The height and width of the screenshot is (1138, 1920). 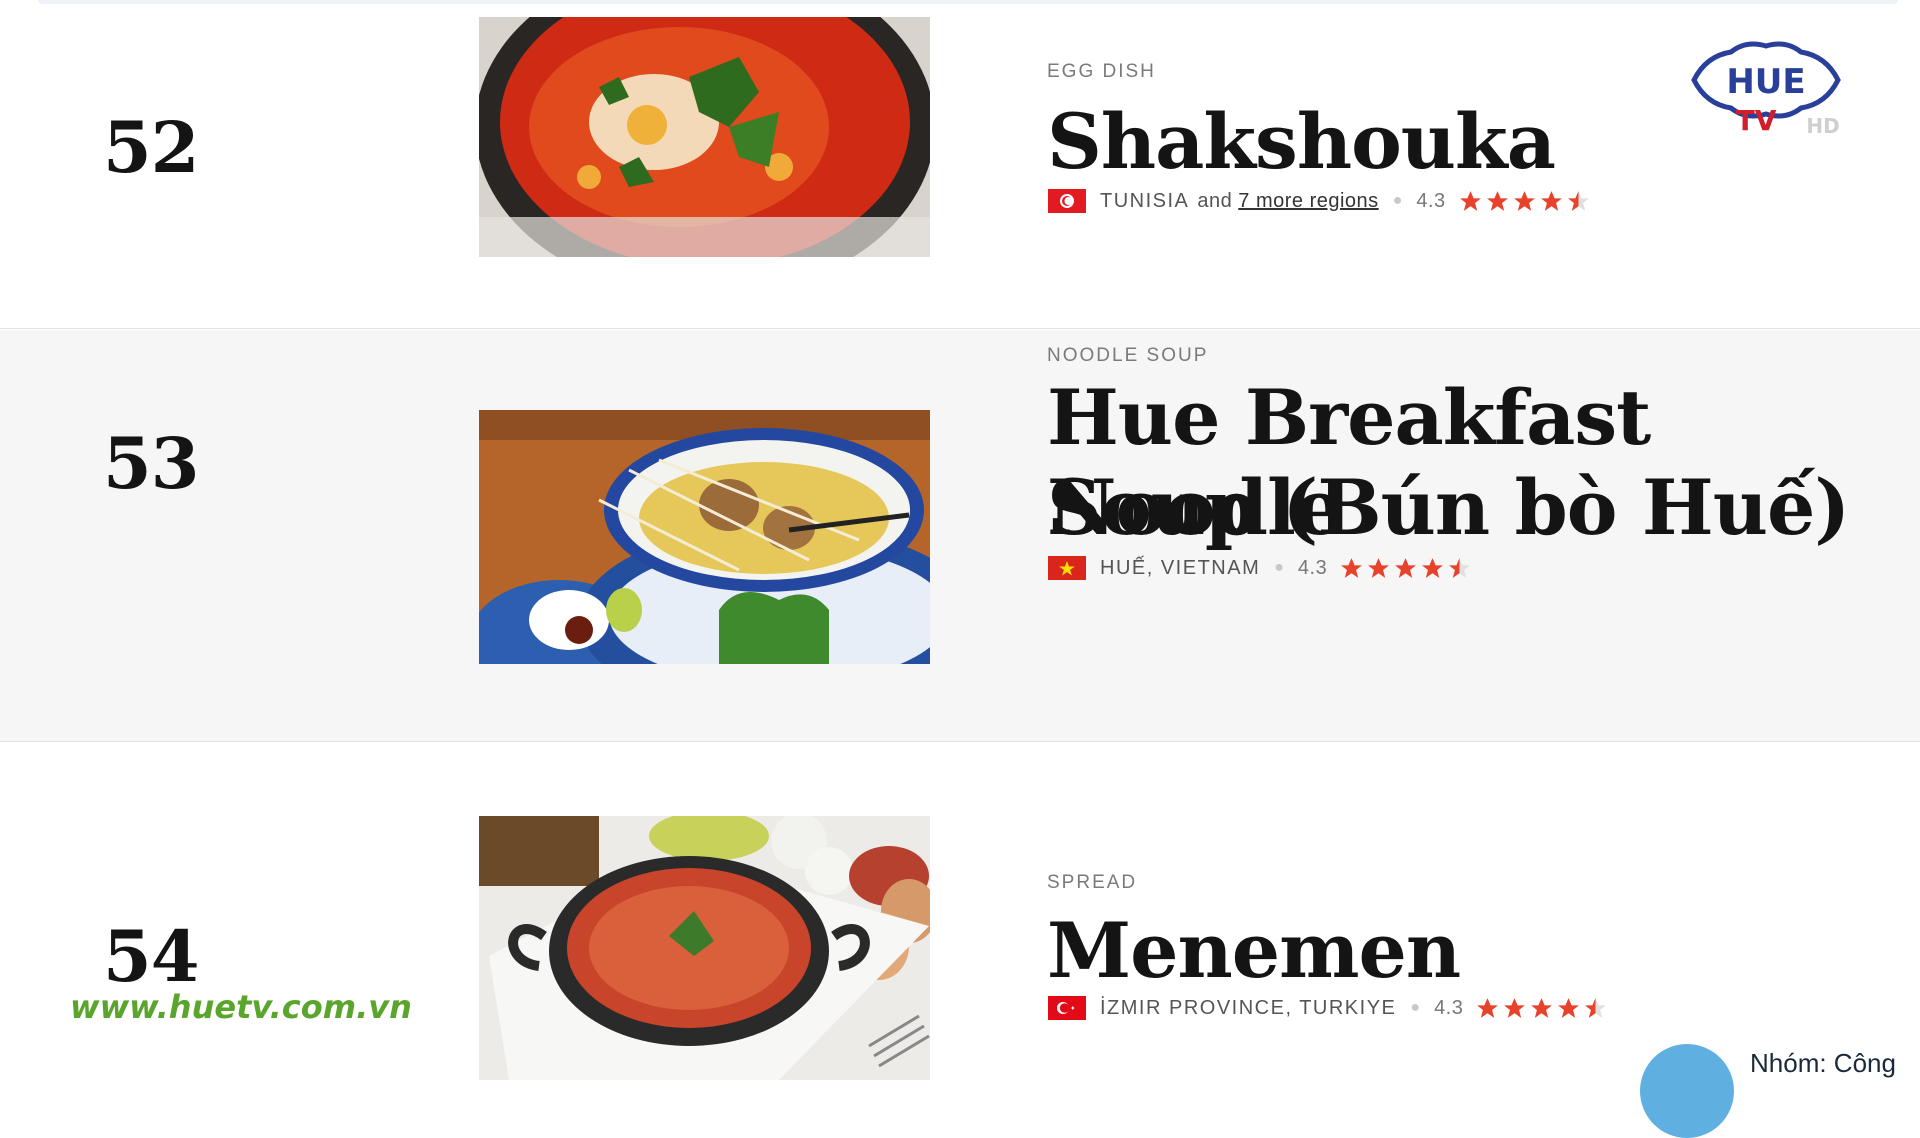 What do you see at coordinates (151, 463) in the screenshot?
I see `rank-number: 53` at bounding box center [151, 463].